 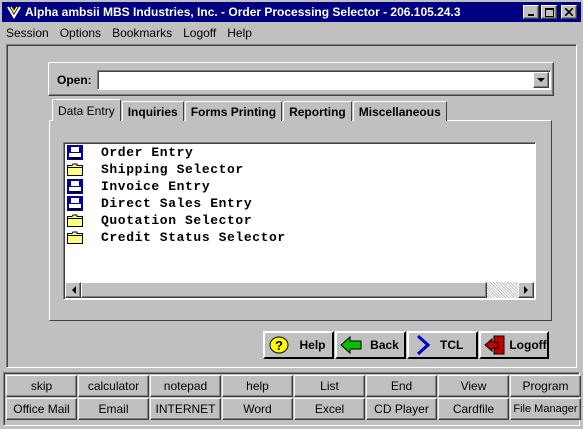 I want to click on chevron-down-icon, so click(x=541, y=79).